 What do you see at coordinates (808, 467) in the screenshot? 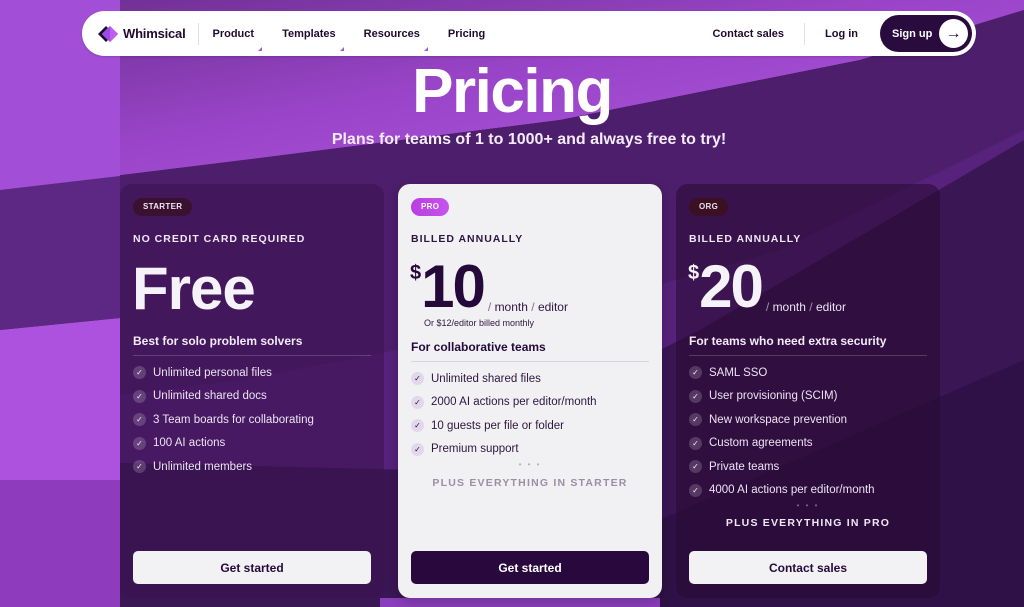
I see `feature-item: ✓ Private teams` at bounding box center [808, 467].